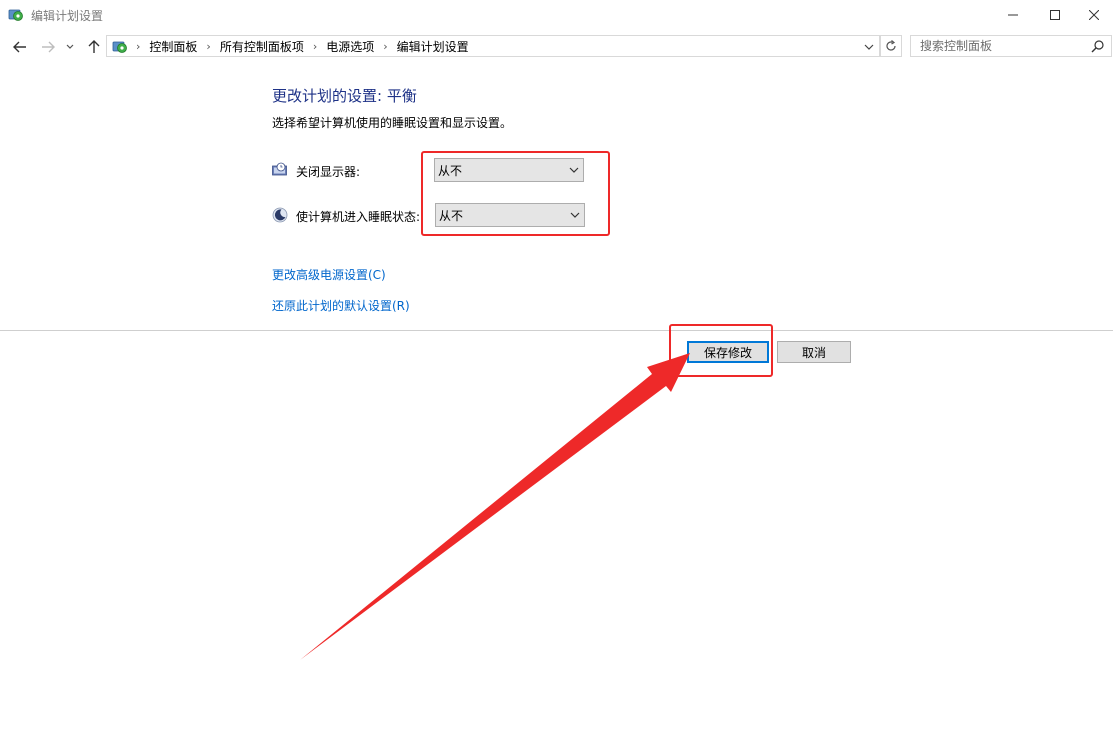 This screenshot has height=736, width=1113. I want to click on annotation-arrow, so click(495, 506).